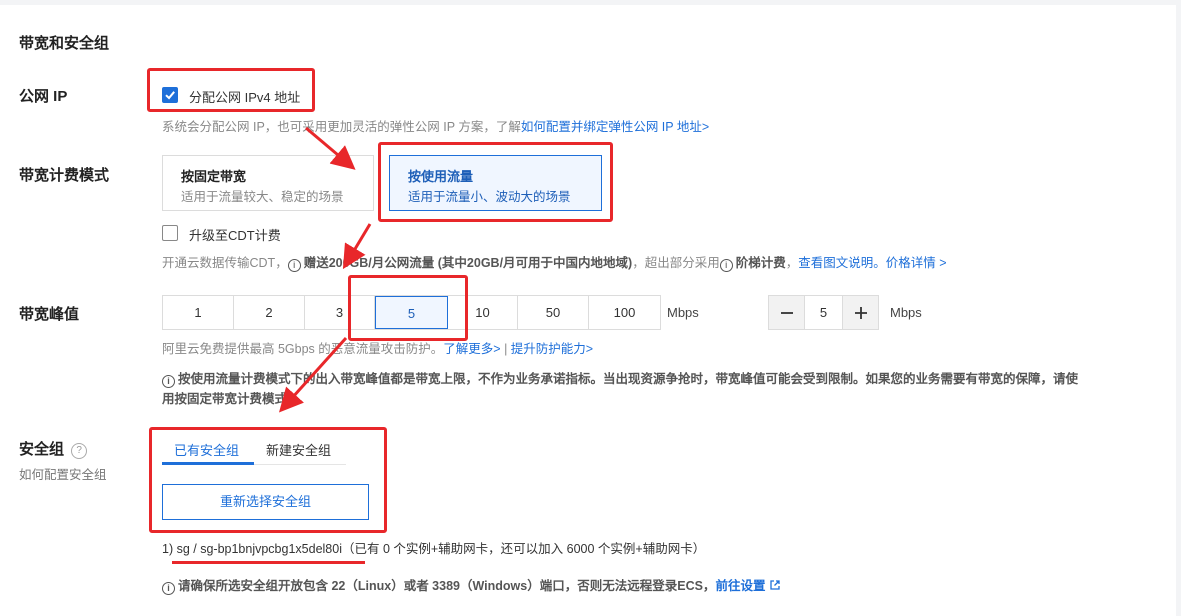 This screenshot has height=616, width=1181. What do you see at coordinates (325, 269) in the screenshot?
I see `annotation-arrows` at bounding box center [325, 269].